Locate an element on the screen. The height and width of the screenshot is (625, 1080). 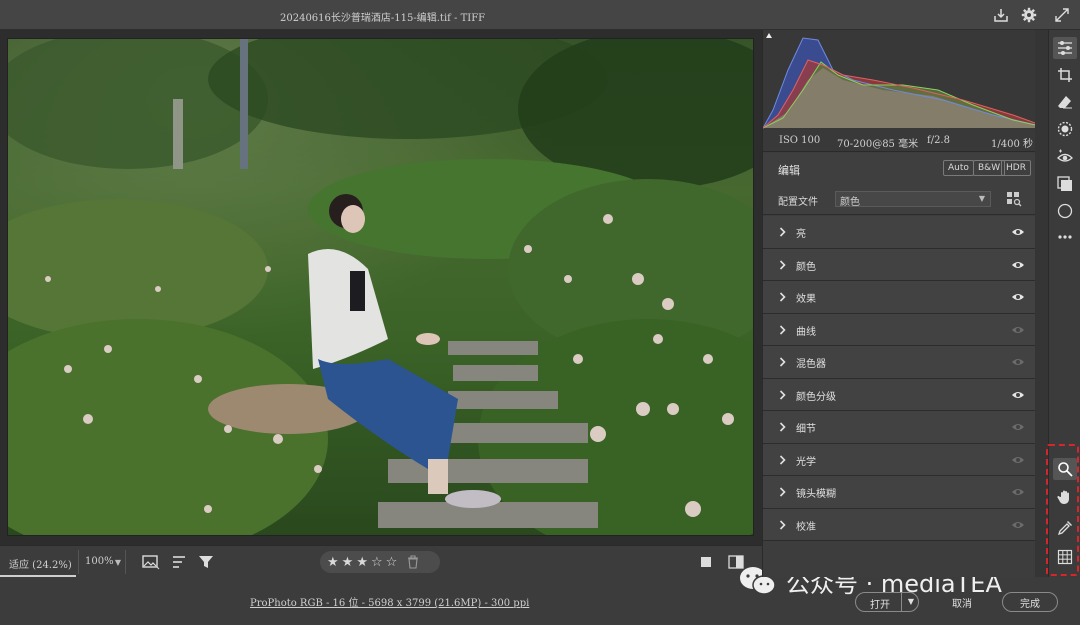
section-row: 校准 is located at coordinates (899, 524).